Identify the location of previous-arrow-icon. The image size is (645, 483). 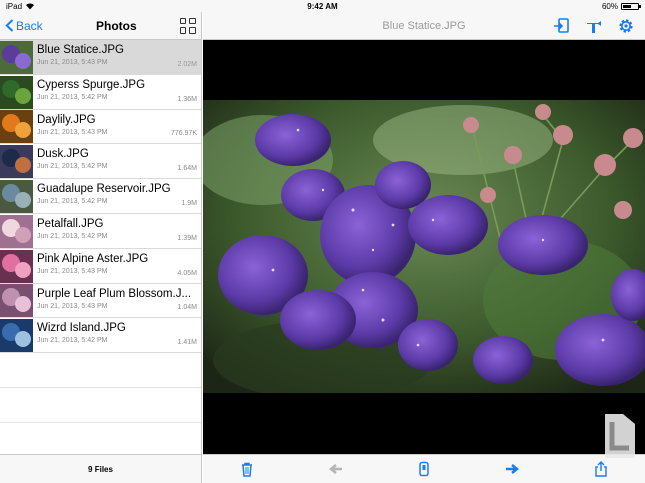
(336, 469).